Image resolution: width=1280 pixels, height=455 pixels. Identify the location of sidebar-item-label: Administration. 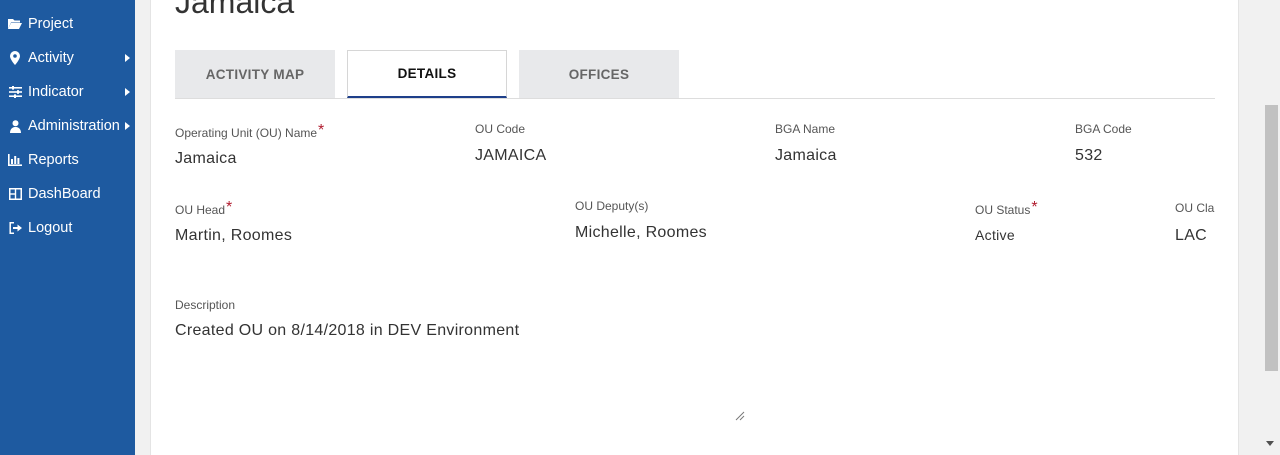
(74, 126).